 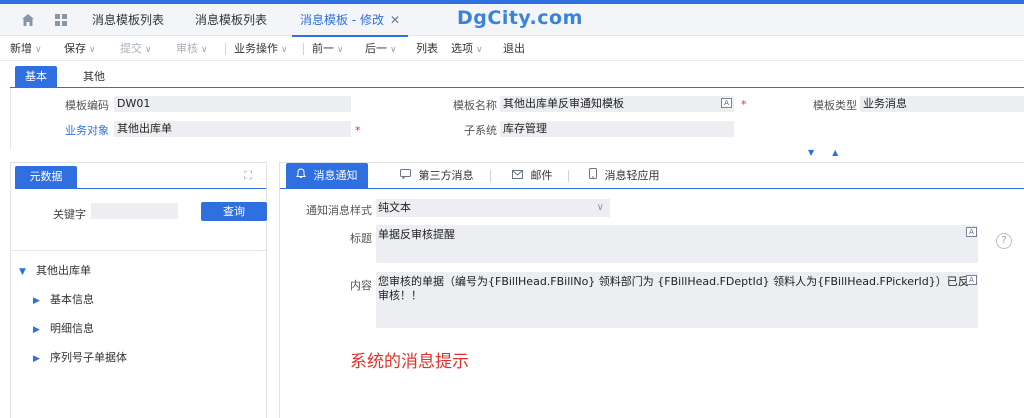 I want to click on expand-icon: ⛶, so click(x=248, y=176).